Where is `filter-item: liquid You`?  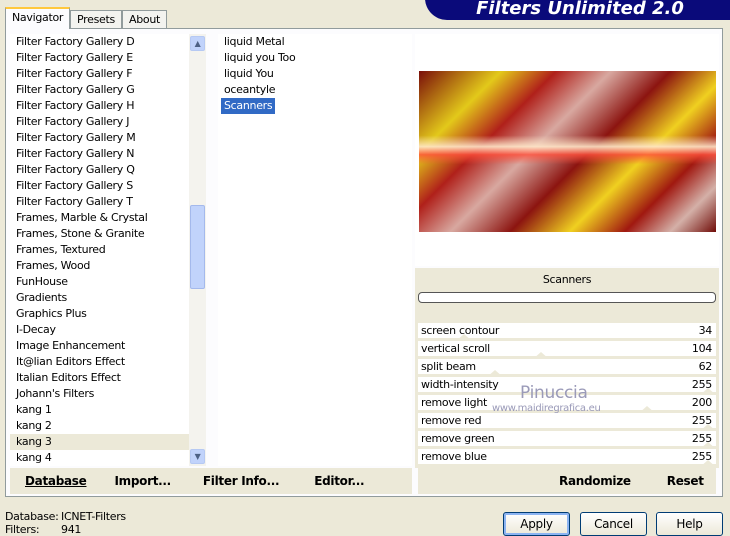
filter-item: liquid You is located at coordinates (315, 74).